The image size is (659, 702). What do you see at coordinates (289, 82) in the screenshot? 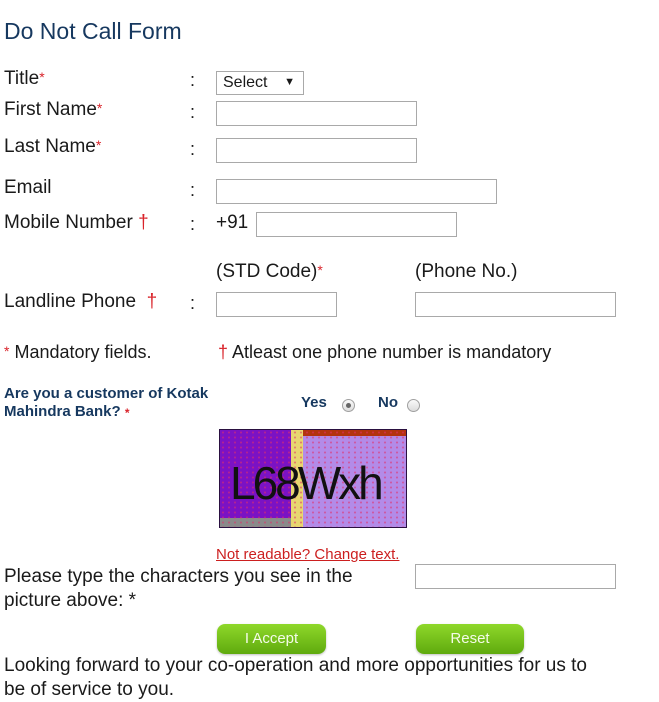
I see `dropdown-arrow-icon: ▼` at bounding box center [289, 82].